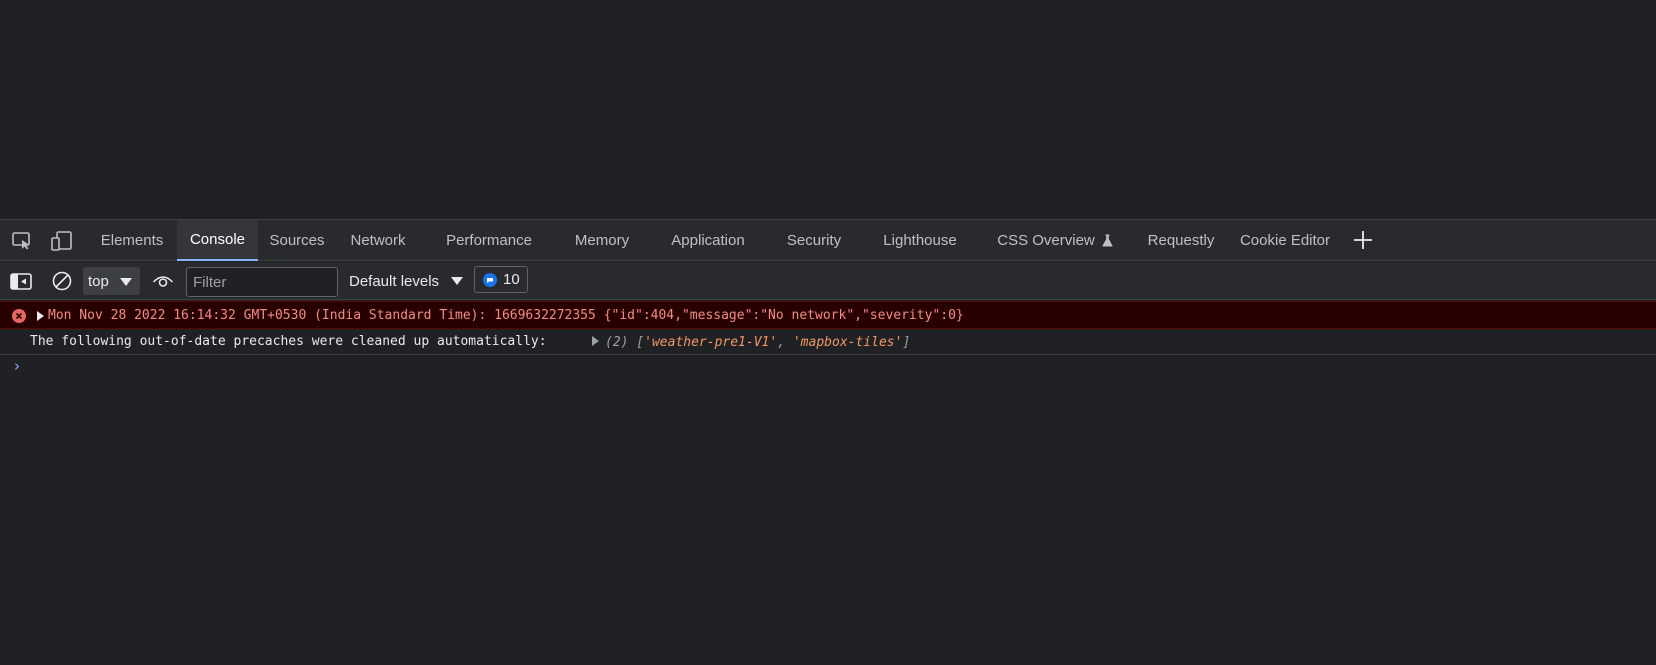 The height and width of the screenshot is (665, 1656). Describe the element at coordinates (1363, 240) in the screenshot. I see `more-tabs-plus-icon` at that location.